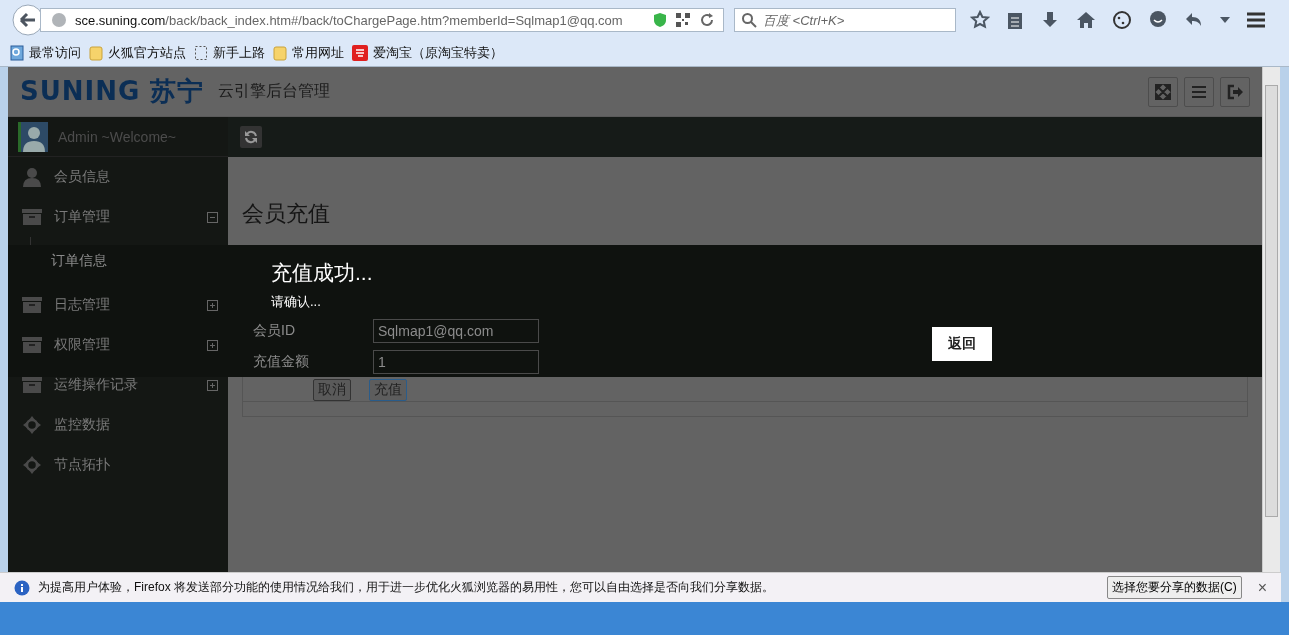 The image size is (1289, 635). What do you see at coordinates (118, 465) in the screenshot?
I see `sidebar-item: 节点拓扑` at bounding box center [118, 465].